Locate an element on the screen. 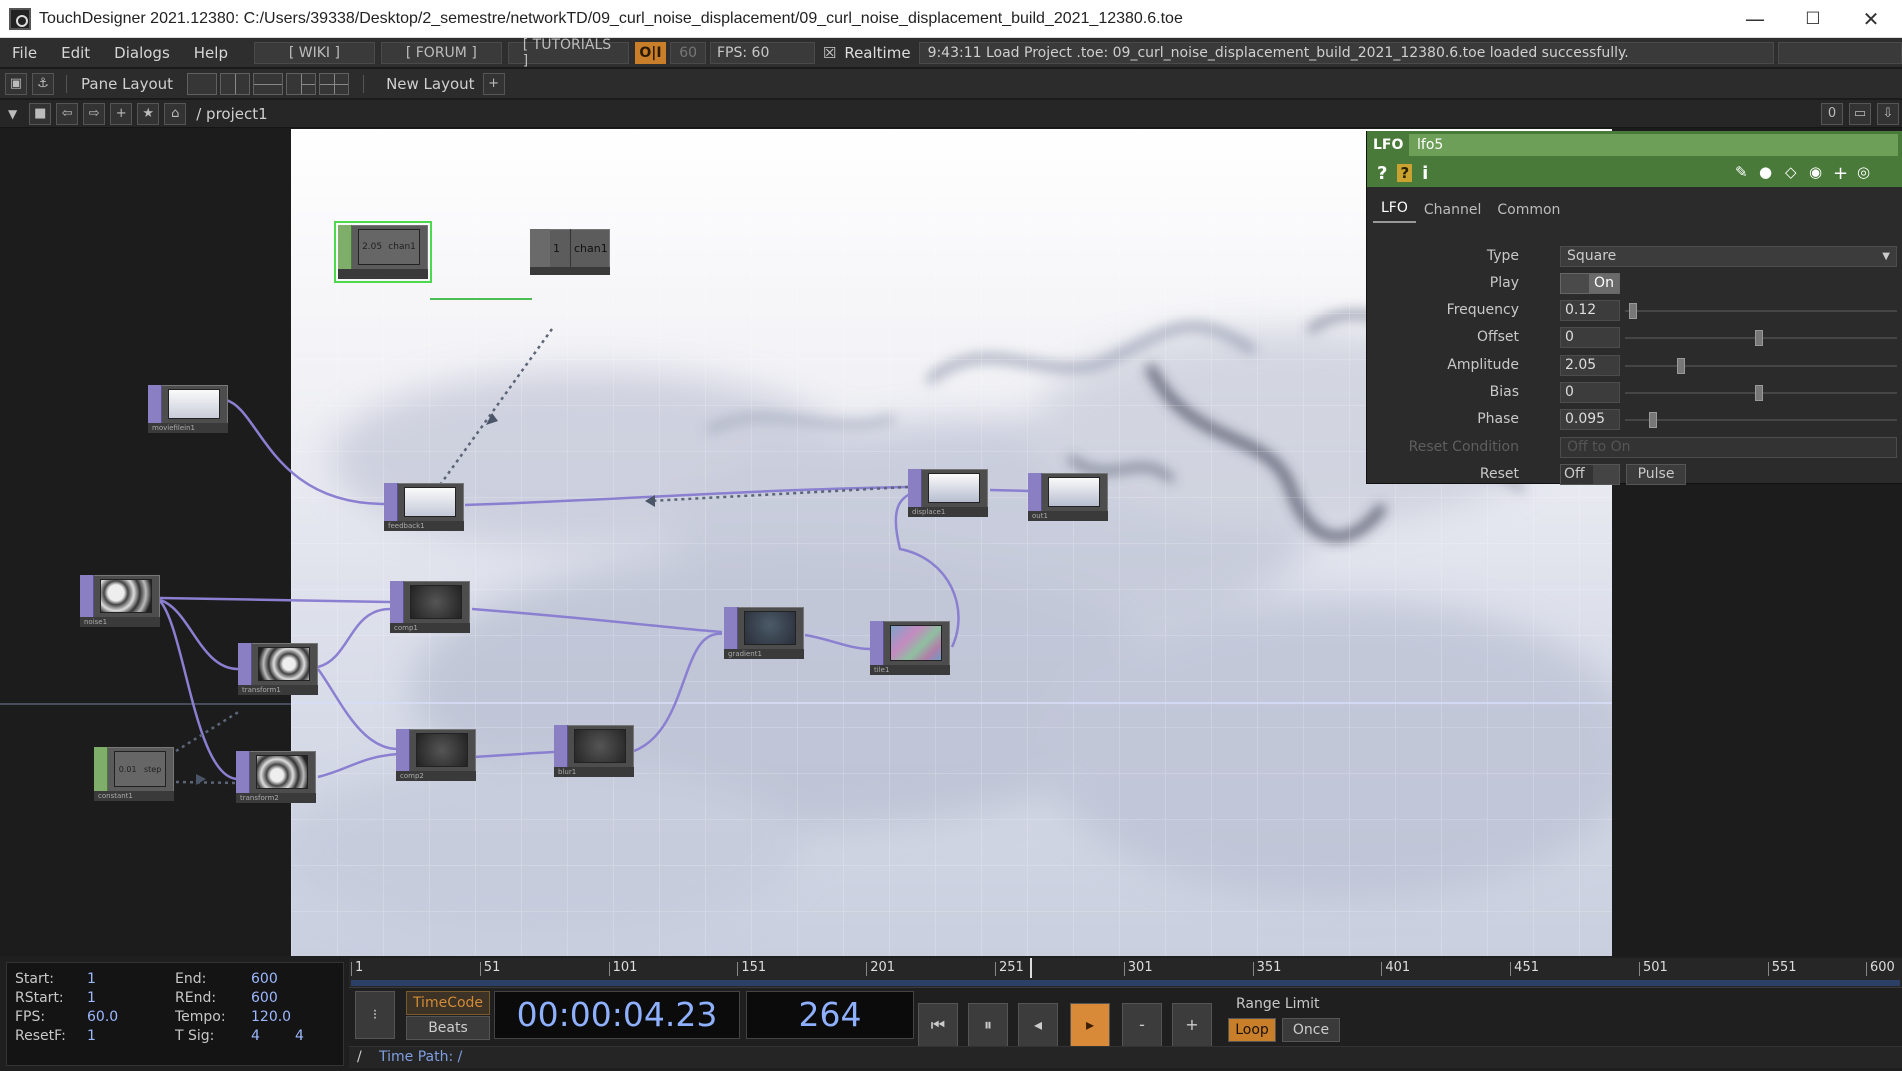 This screenshot has height=1071, width=1902. comment-icon: ● is located at coordinates (1765, 172).